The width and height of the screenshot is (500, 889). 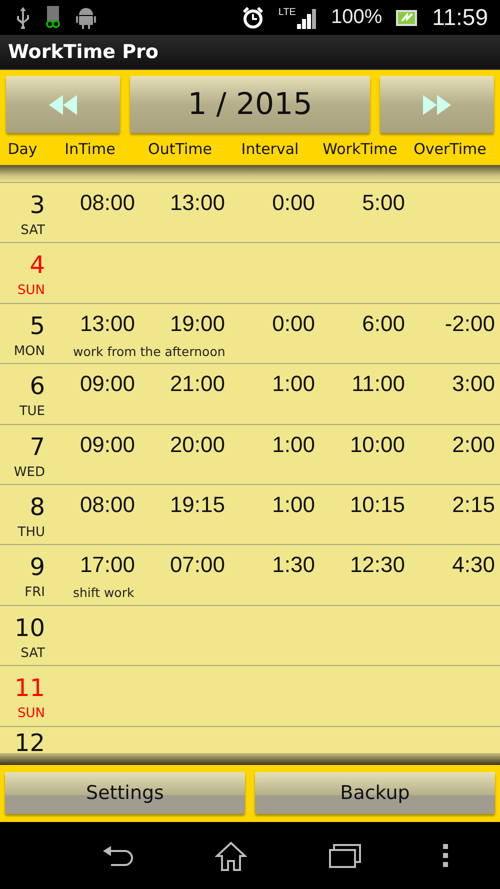 I want to click on overflow-menu-icon, so click(x=446, y=856).